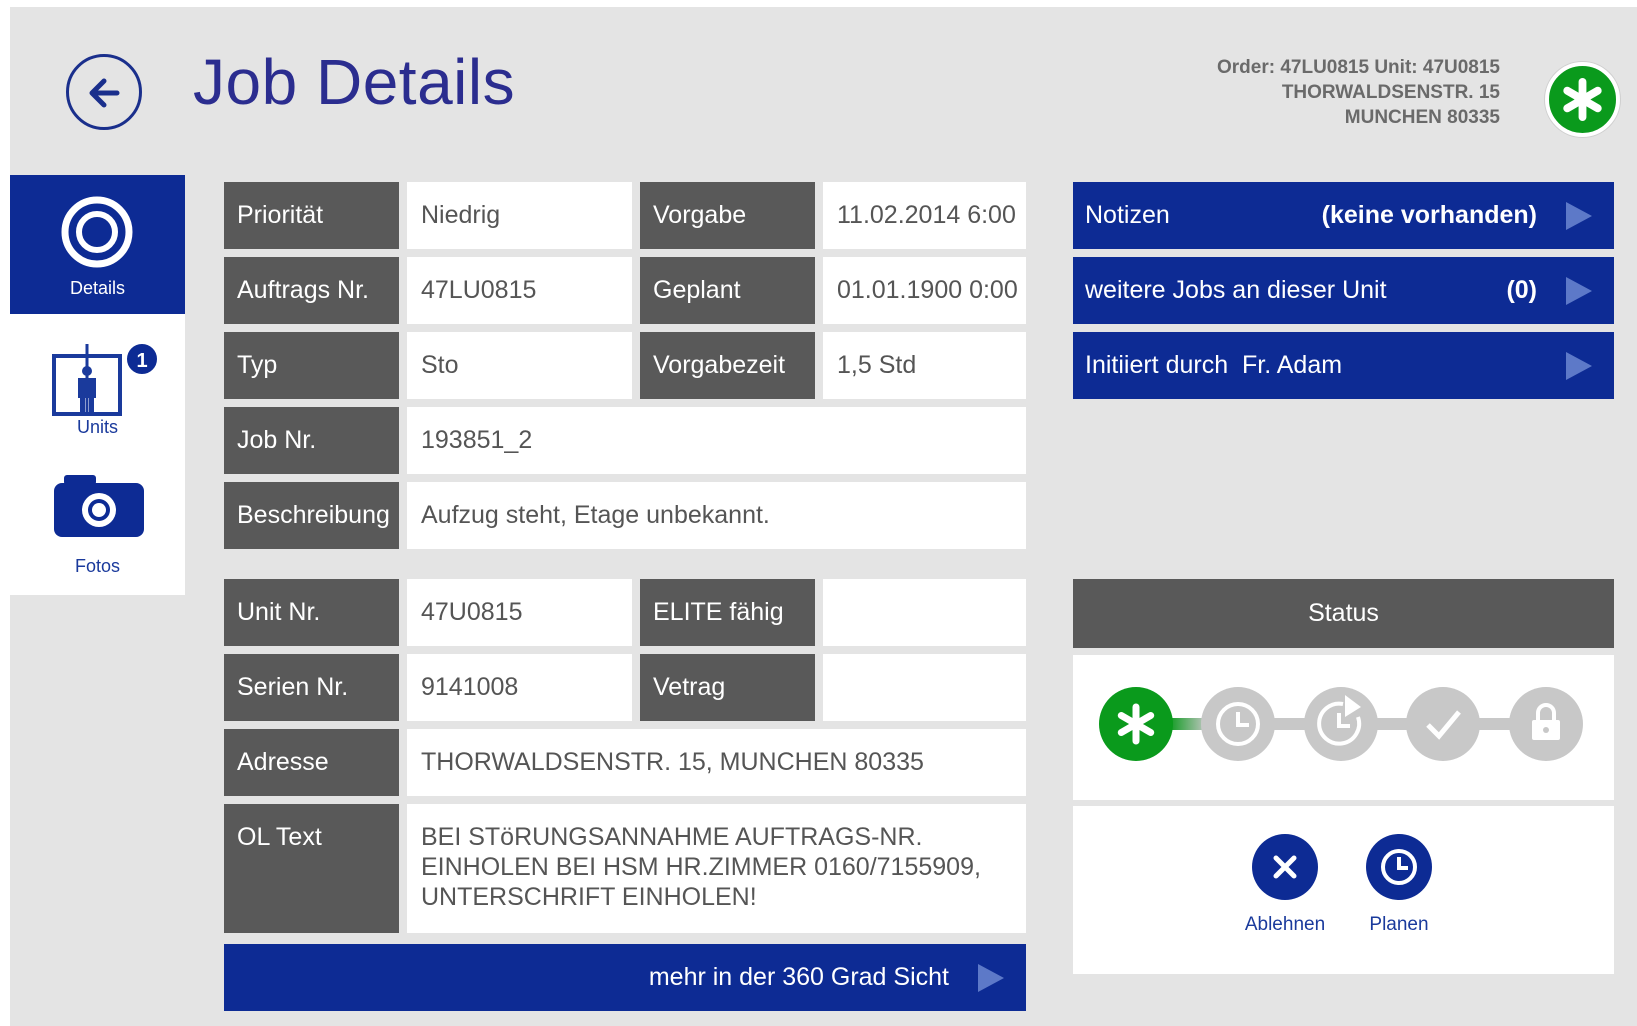 Image resolution: width=1637 pixels, height=1026 pixels. Describe the element at coordinates (1343, 365) in the screenshot. I see `initiiert-link: Initiiert durch Fr. Adam` at that location.